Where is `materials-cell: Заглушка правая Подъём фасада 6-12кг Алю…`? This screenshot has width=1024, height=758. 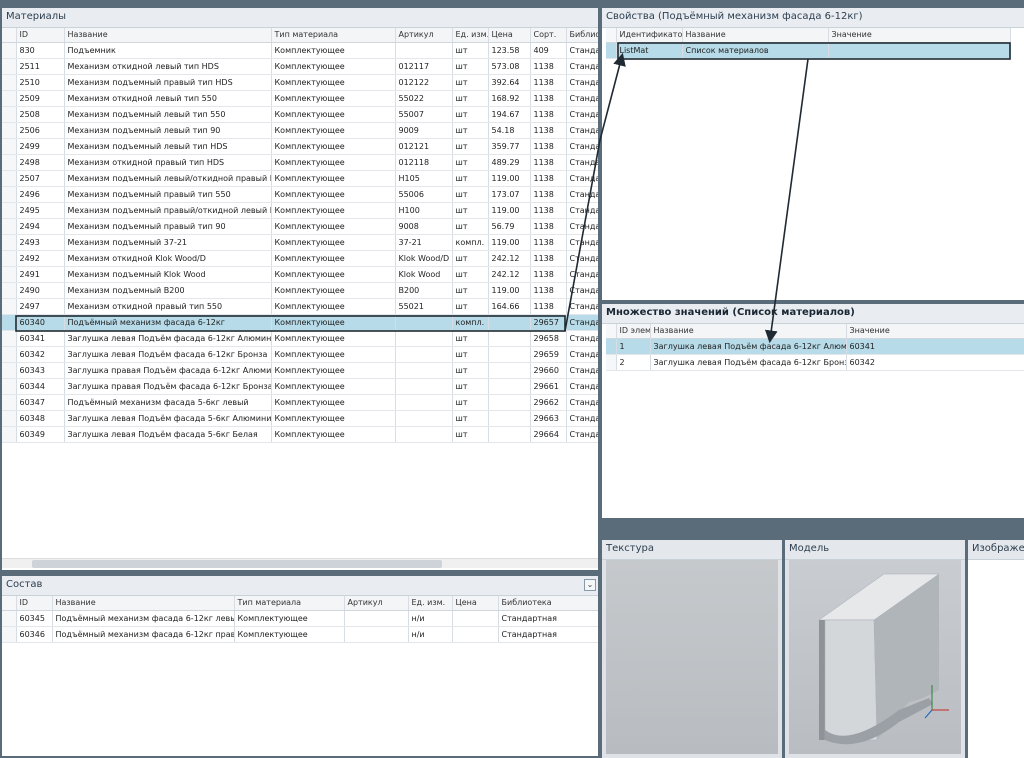 materials-cell: Заглушка правая Подъём фасада 6-12кг Алю… is located at coordinates (168, 370).